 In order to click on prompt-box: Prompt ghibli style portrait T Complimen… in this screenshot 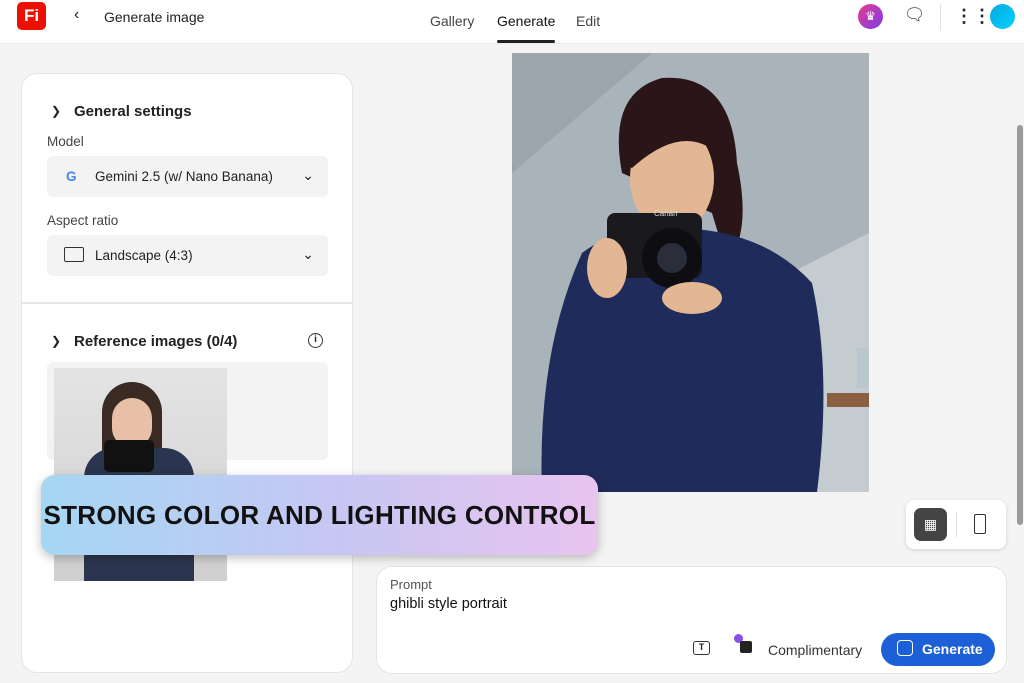, I will do `click(691, 620)`.